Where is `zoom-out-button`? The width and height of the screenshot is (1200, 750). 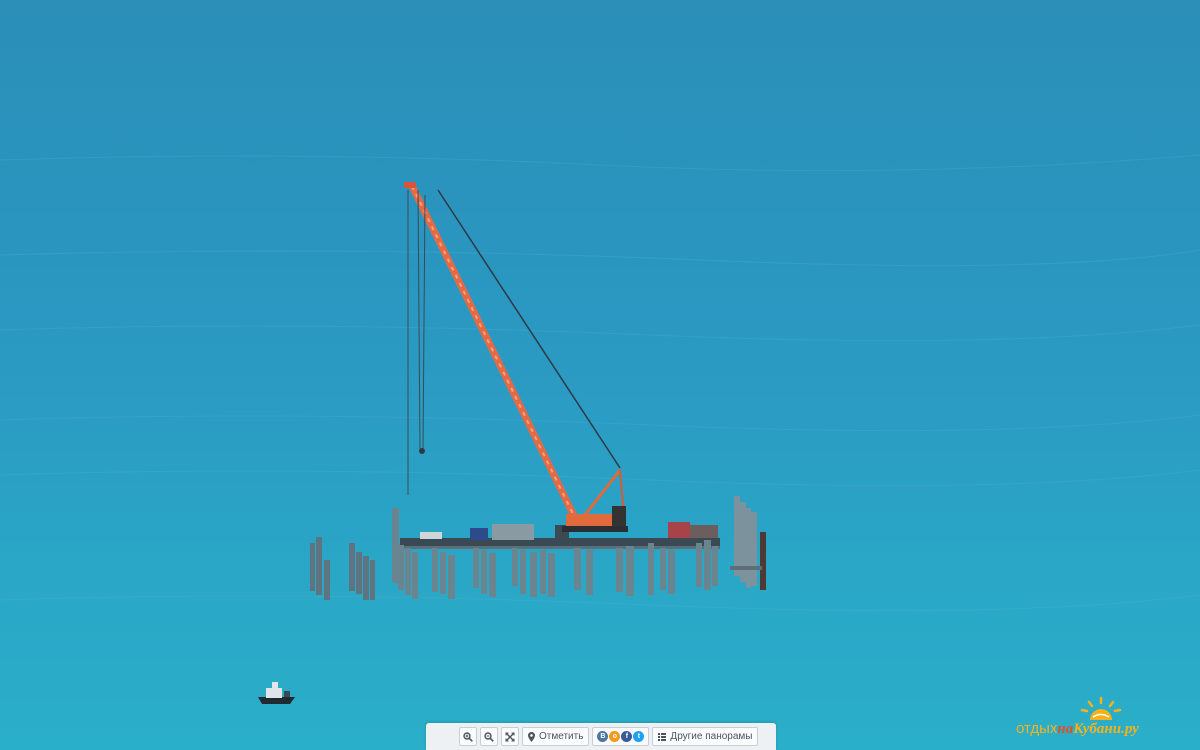 zoom-out-button is located at coordinates (489, 736).